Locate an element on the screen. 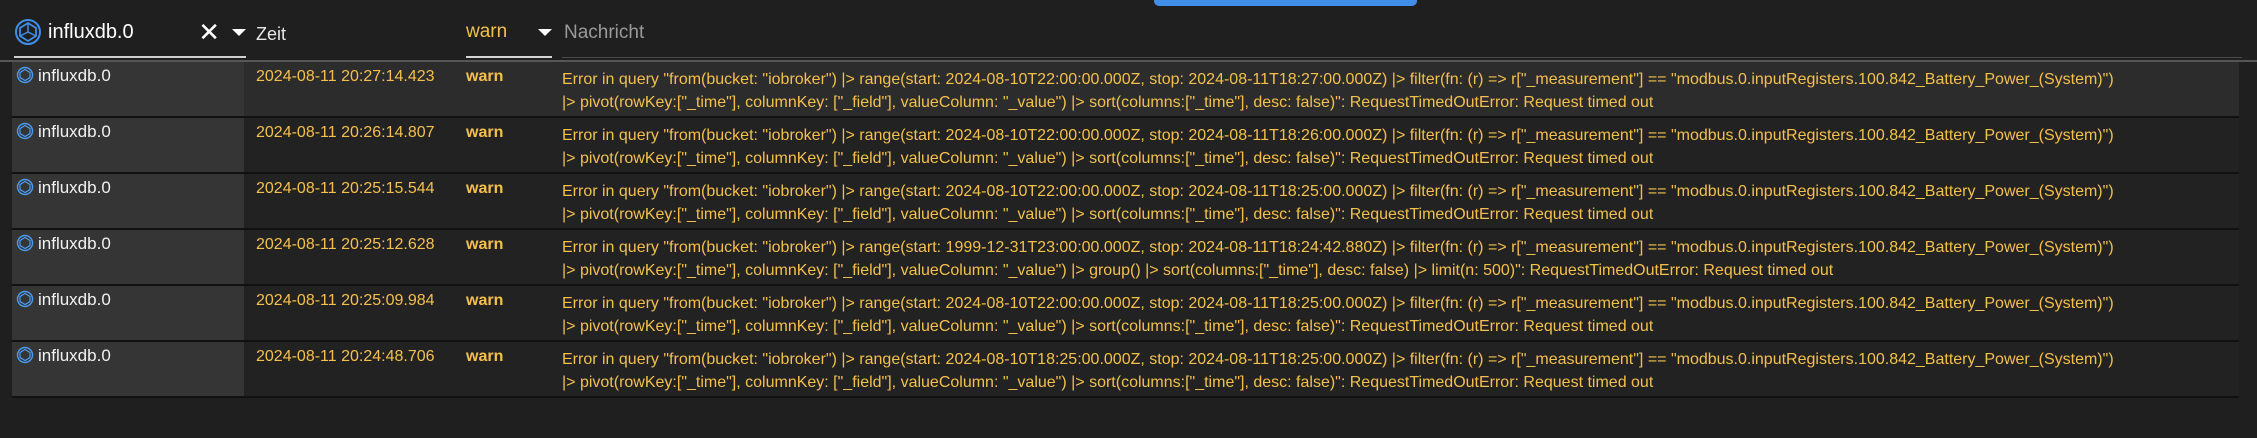 Image resolution: width=2257 pixels, height=438 pixels. time-column-header: Zeit is located at coordinates (271, 33).